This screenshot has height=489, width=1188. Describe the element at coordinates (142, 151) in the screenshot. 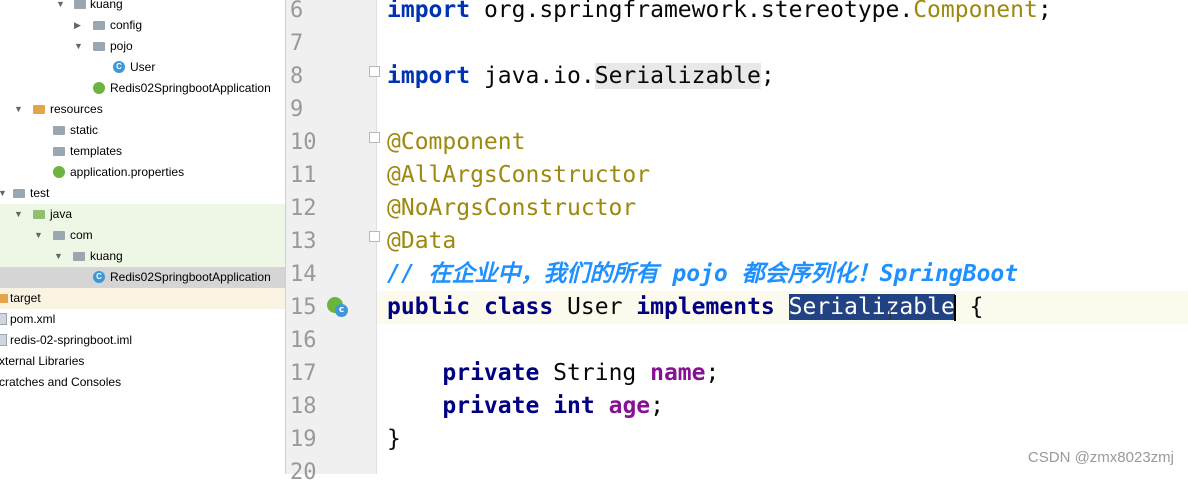

I see `tree-item-templates: templates` at that location.